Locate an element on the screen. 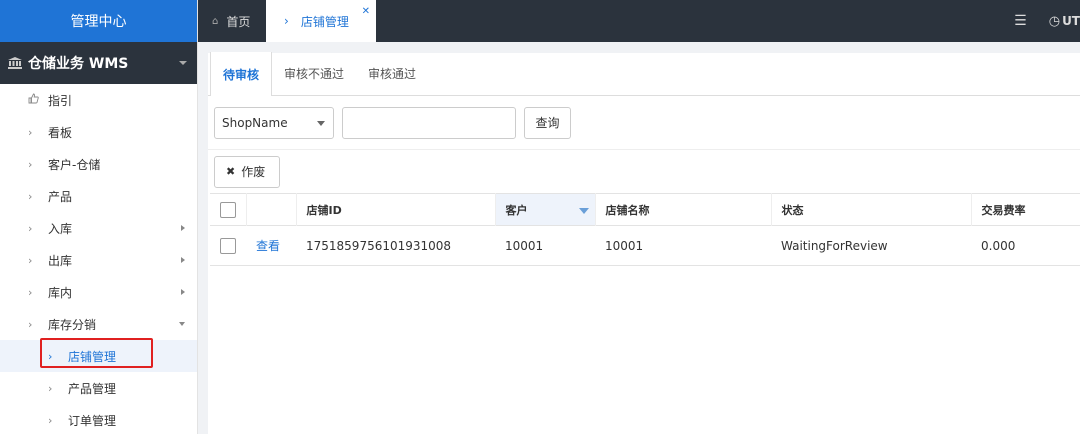 The height and width of the screenshot is (434, 1080). top-right-tools: ☰ ◷ UT is located at coordinates (1047, 21).